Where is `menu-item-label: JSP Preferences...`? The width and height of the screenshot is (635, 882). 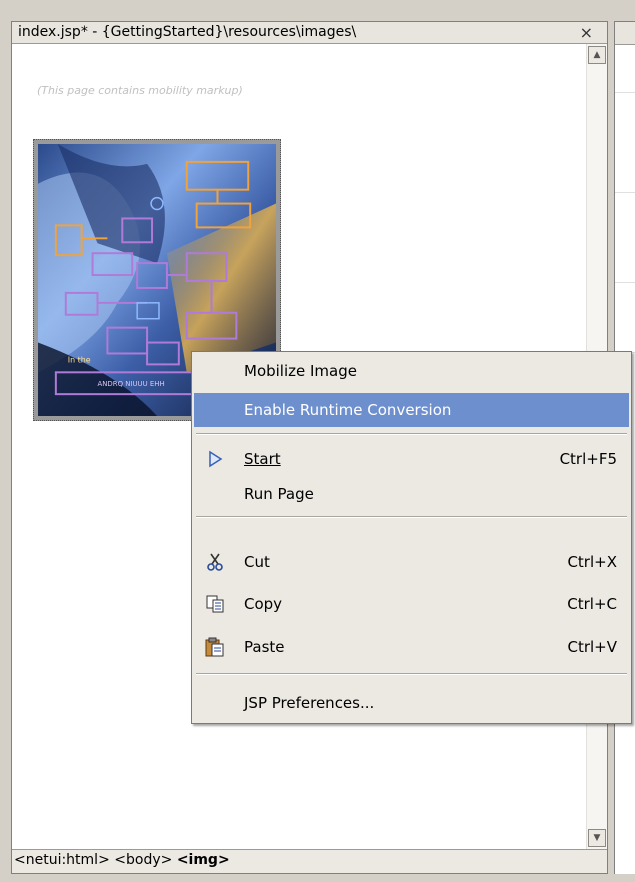 menu-item-label: JSP Preferences... is located at coordinates (309, 703).